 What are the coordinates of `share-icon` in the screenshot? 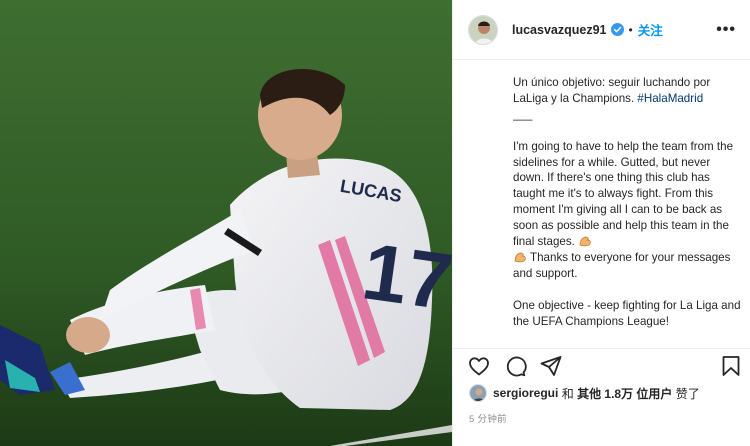 It's located at (551, 366).